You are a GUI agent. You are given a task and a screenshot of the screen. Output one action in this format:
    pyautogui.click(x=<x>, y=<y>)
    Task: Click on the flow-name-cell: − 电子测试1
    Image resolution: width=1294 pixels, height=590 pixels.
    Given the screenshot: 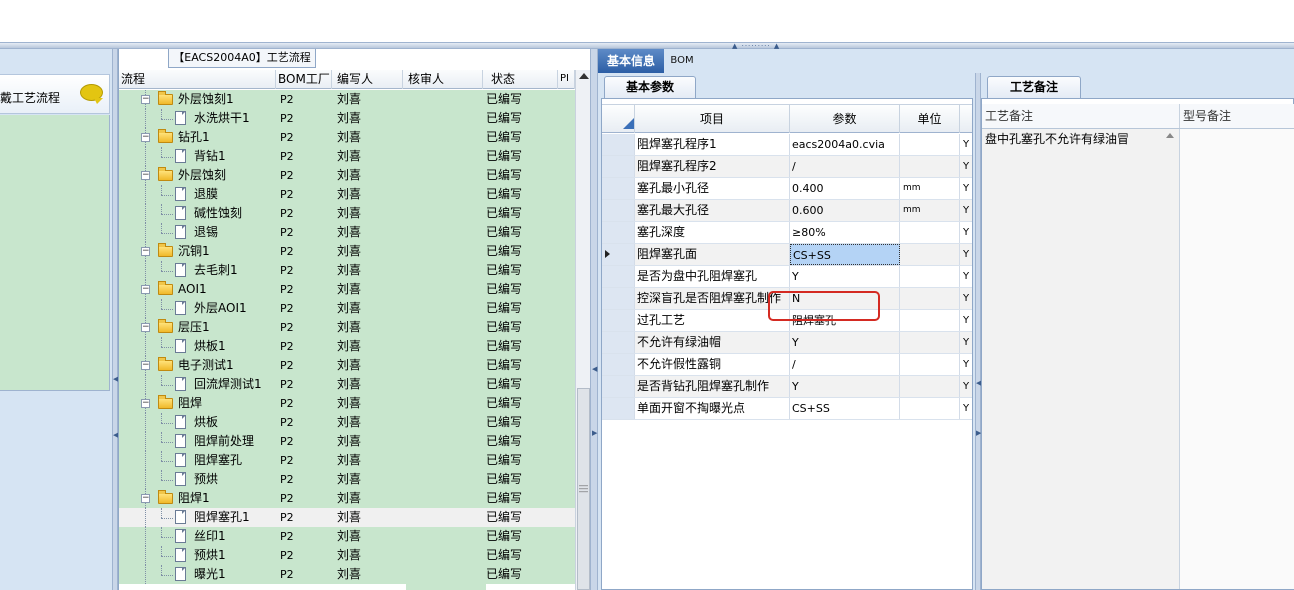 What is the action you would take?
    pyautogui.click(x=197, y=365)
    